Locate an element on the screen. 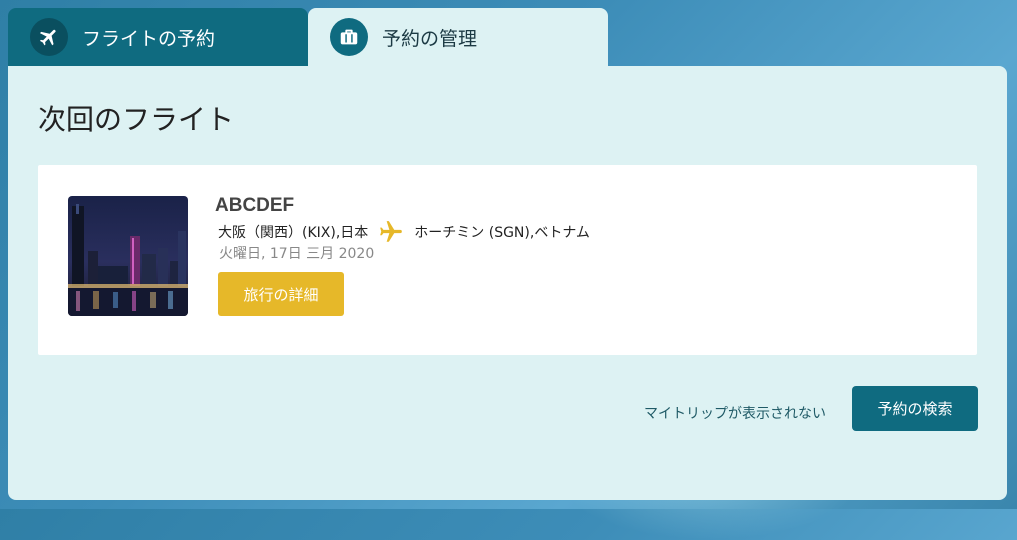 Image resolution: width=1017 pixels, height=540 pixels. tab-manage-booking: 予約の管理 is located at coordinates (458, 37).